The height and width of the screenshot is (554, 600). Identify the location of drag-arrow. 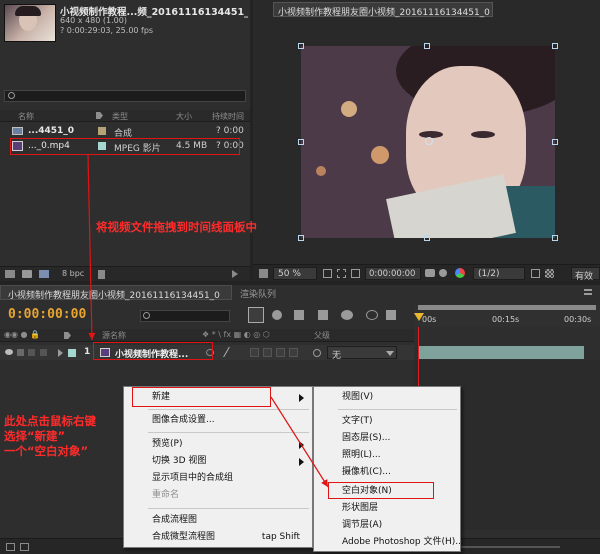
(91, 247).